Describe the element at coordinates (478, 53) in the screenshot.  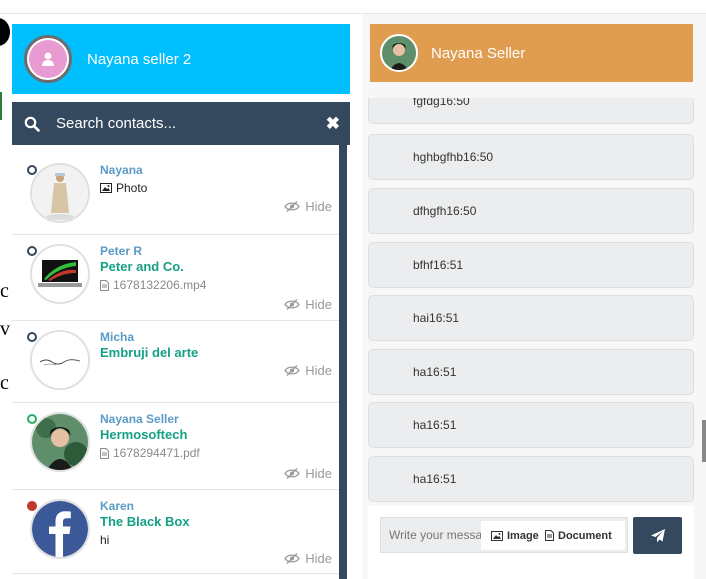
I see `chat-partner-name: Nayana Seller` at that location.